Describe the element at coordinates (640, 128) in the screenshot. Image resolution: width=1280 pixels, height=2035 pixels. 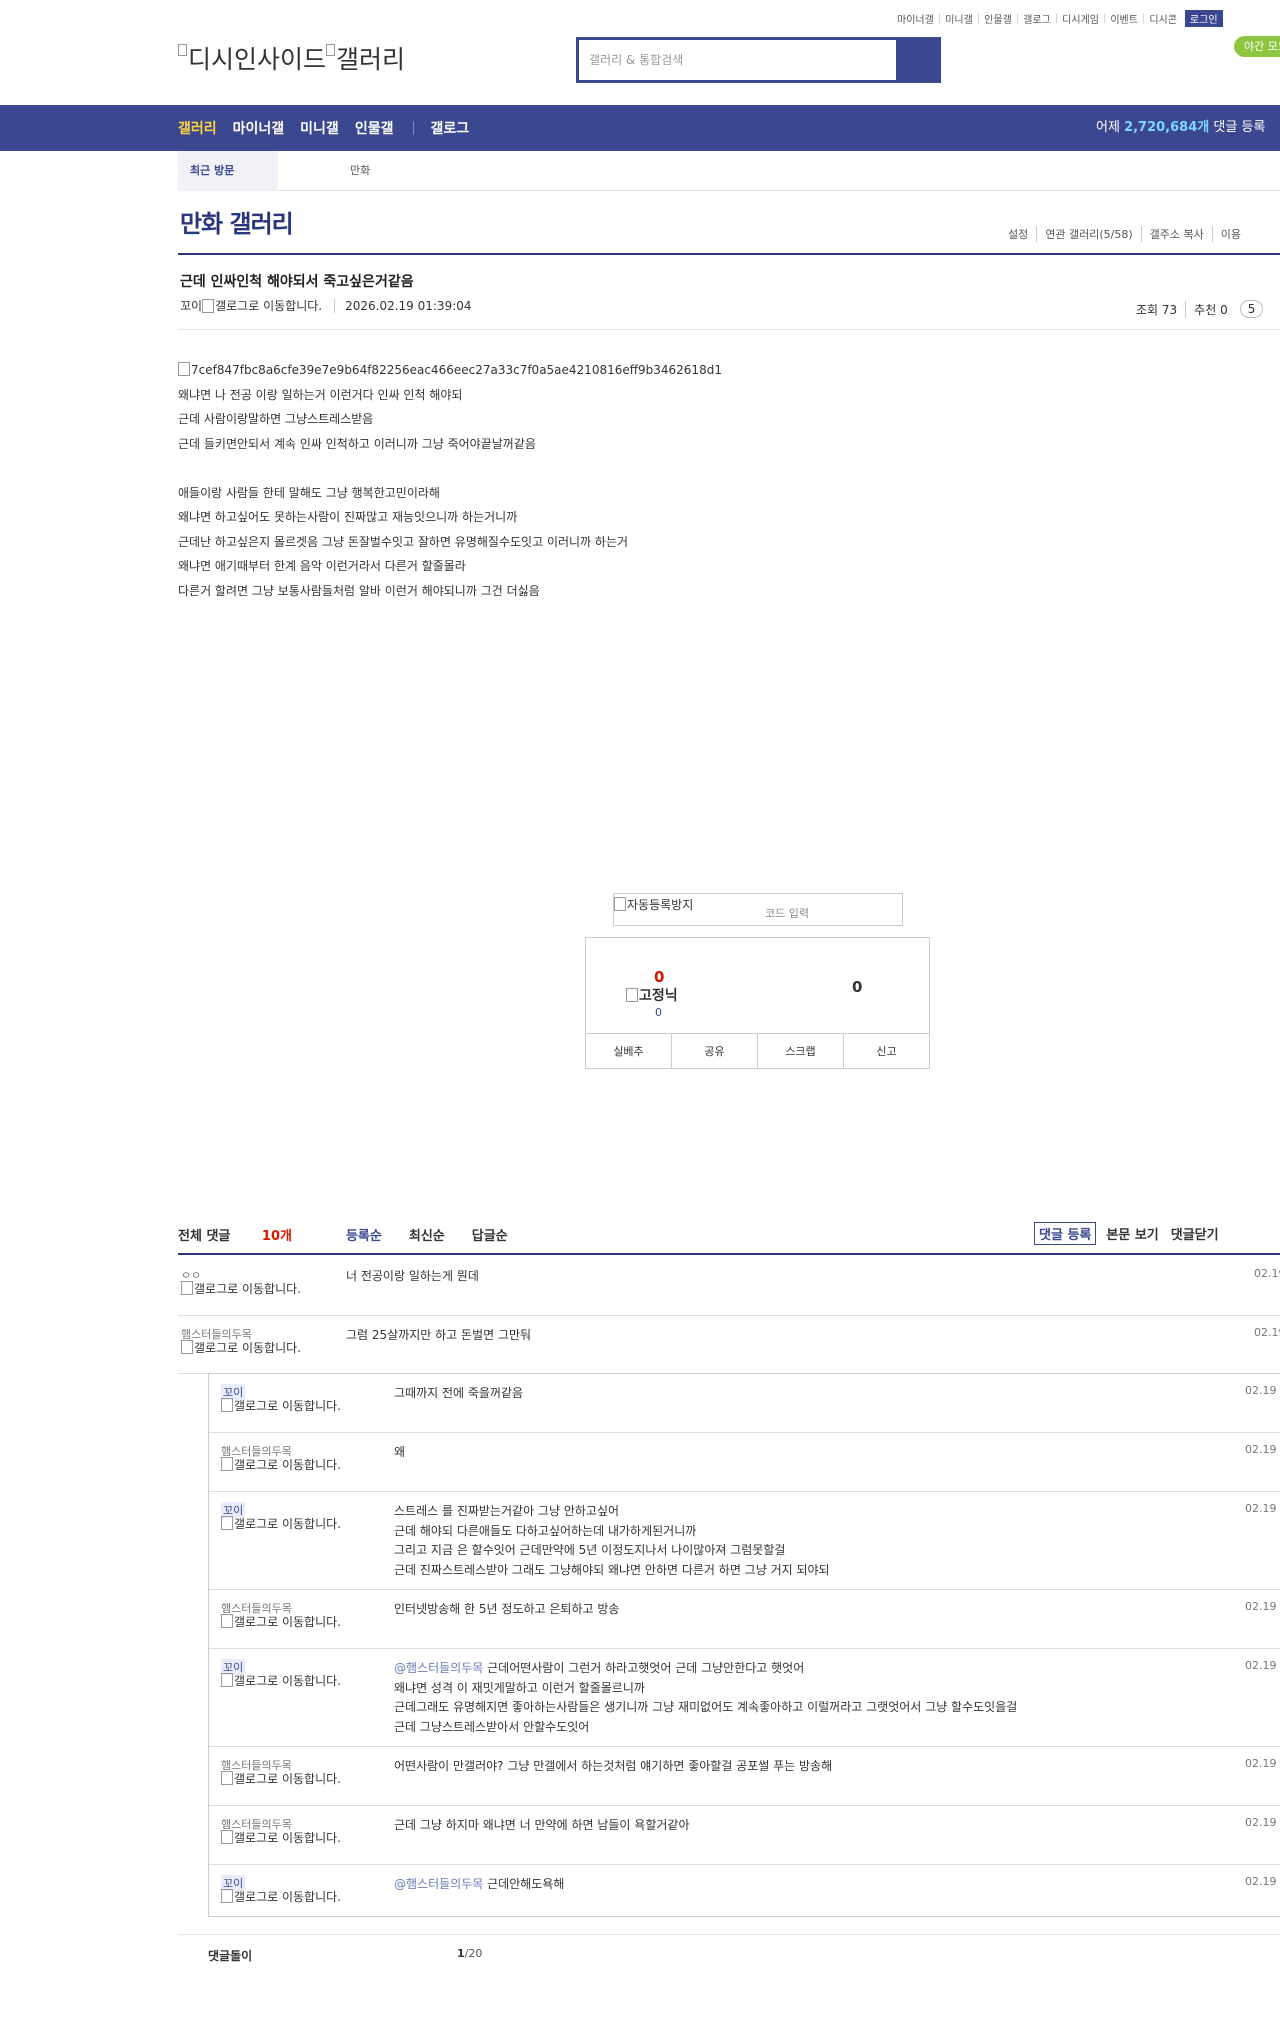
I see `main-nav-bar: 갤러리 마이너갤 미니갤 인물갤 갤로그 어제 2,720,684개 댓글 등록` at that location.